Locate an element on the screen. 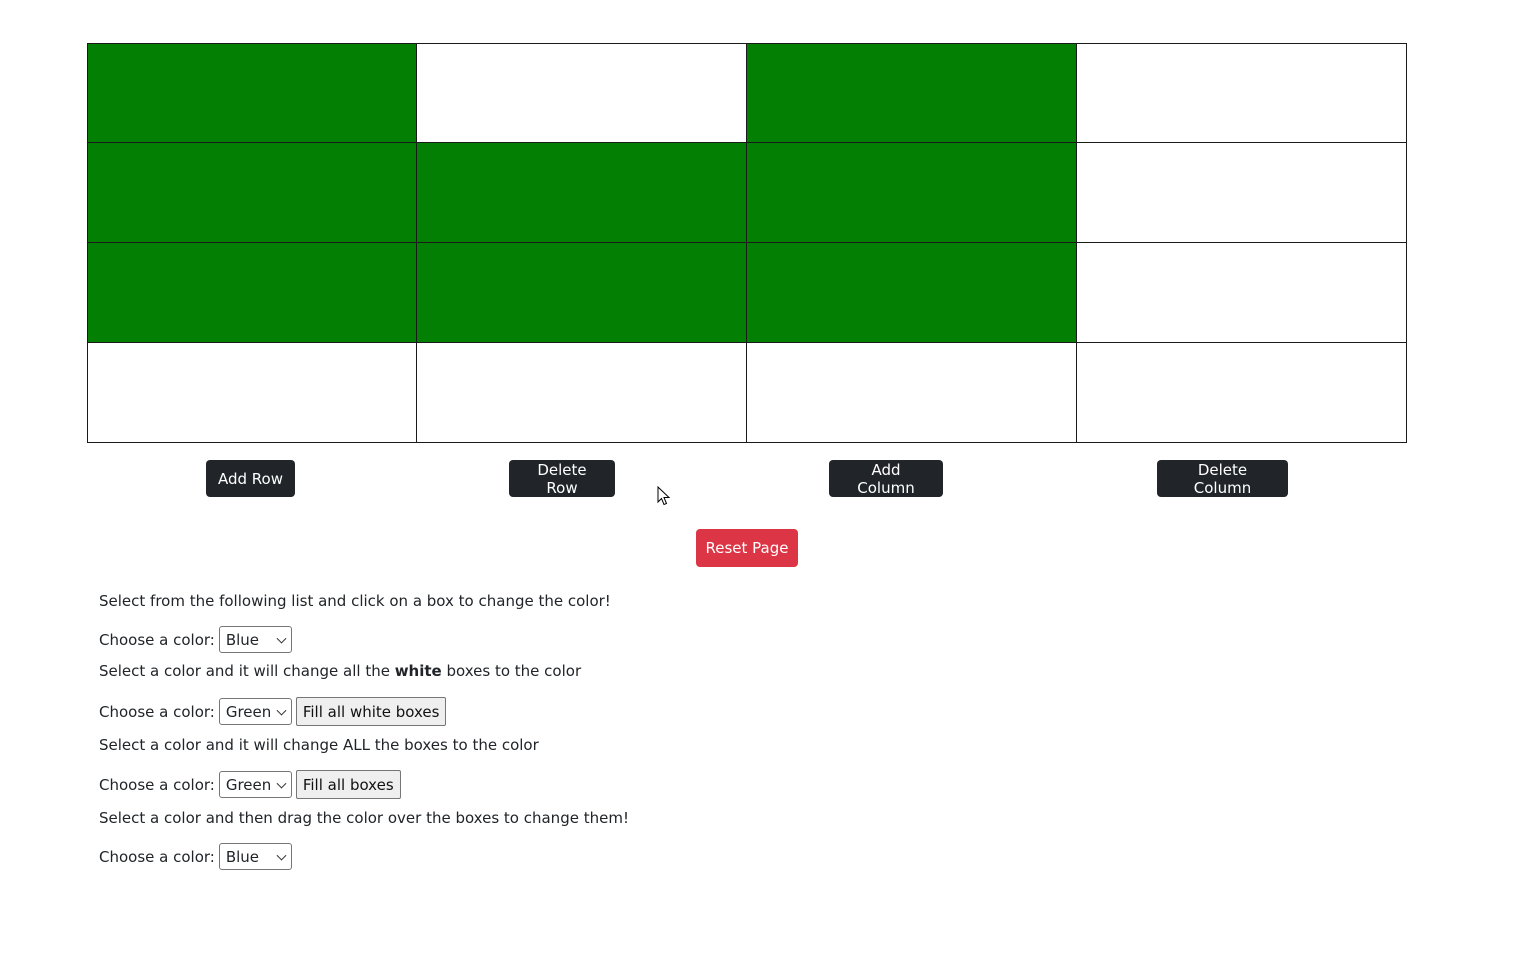 This screenshot has width=1521, height=973. white-color-select: Green is located at coordinates (255, 711).